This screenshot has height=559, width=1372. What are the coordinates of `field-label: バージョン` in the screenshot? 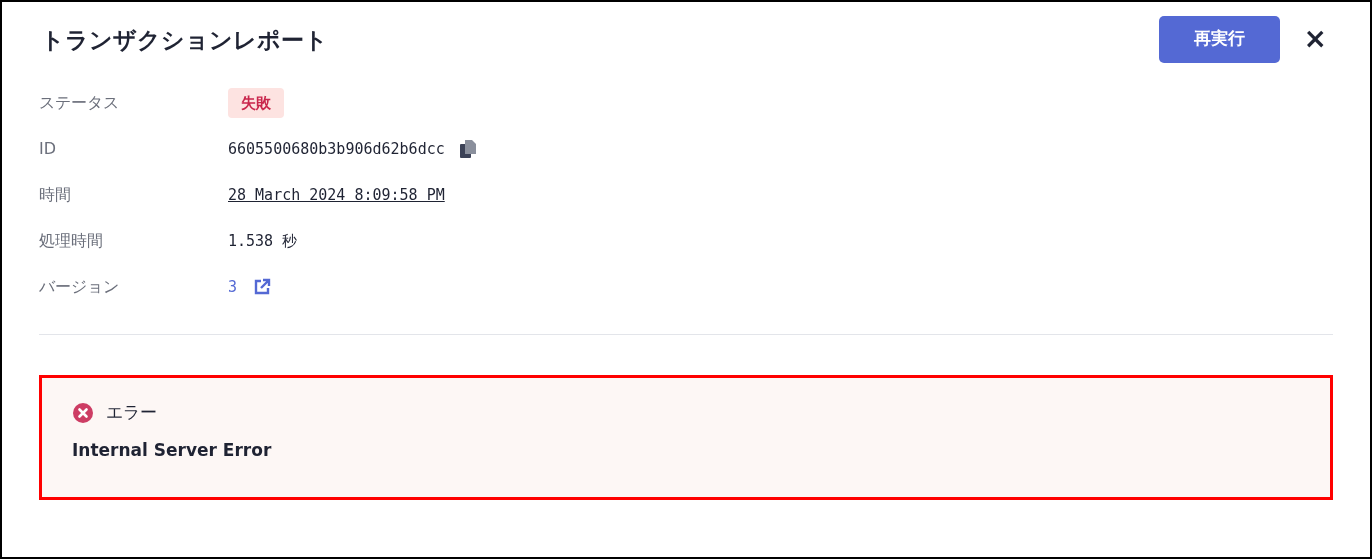 It's located at (79, 287).